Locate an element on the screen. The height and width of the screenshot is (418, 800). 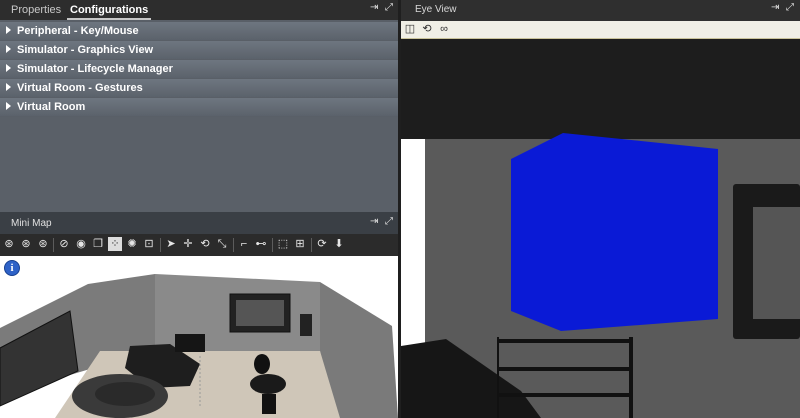
scale-icon: ⤡ is located at coordinates (222, 244).